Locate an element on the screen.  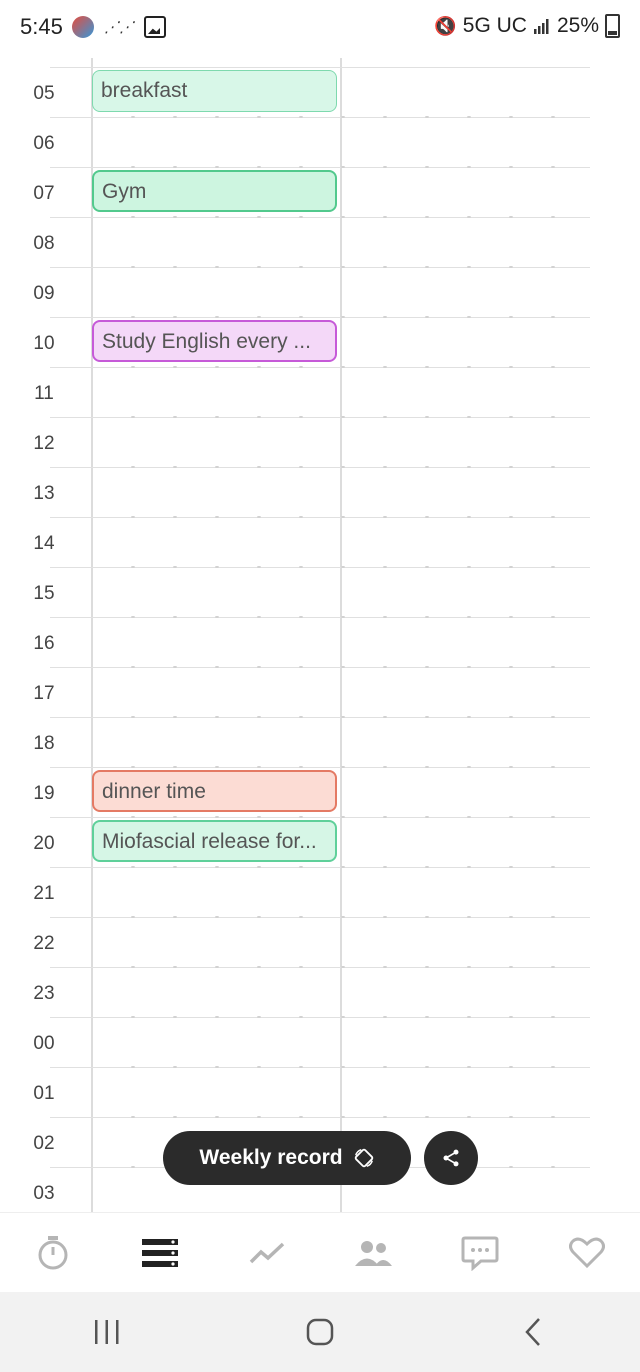
rotate-icon is located at coordinates (363, 1158).